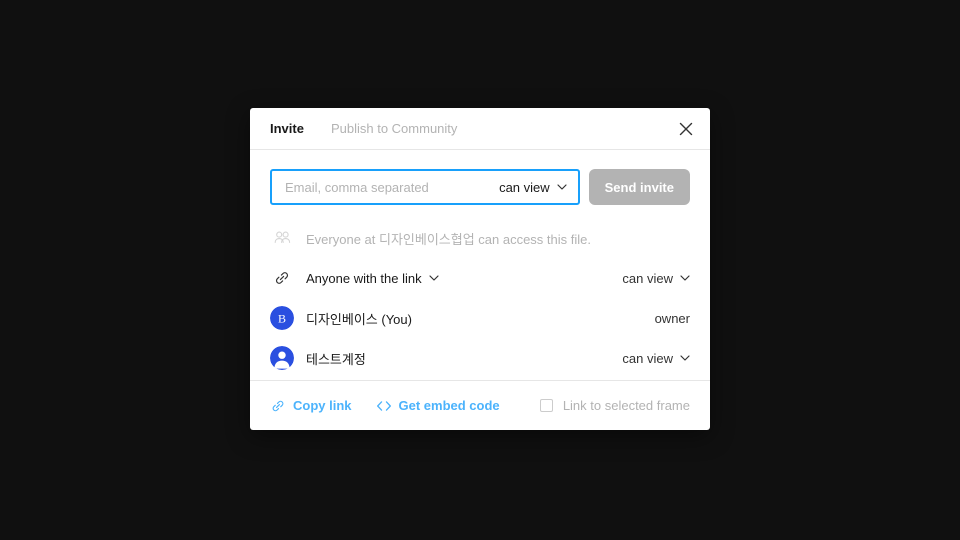 The width and height of the screenshot is (960, 540). I want to click on anyone-with-link-permission-label: can view, so click(647, 278).